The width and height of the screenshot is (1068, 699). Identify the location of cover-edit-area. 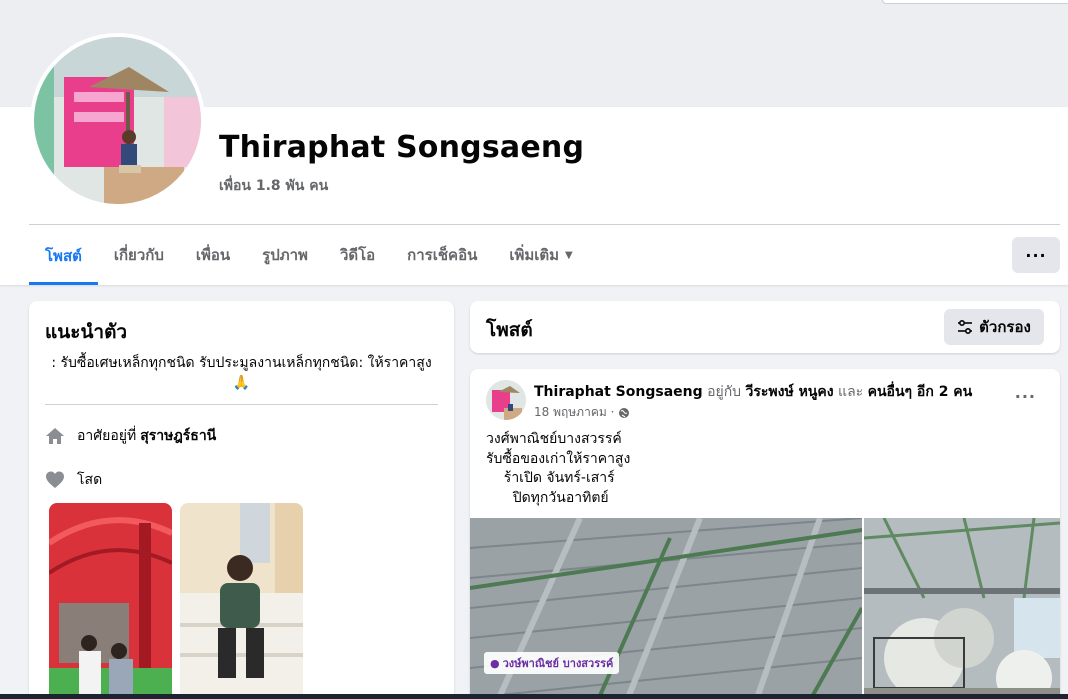
(975, 2).